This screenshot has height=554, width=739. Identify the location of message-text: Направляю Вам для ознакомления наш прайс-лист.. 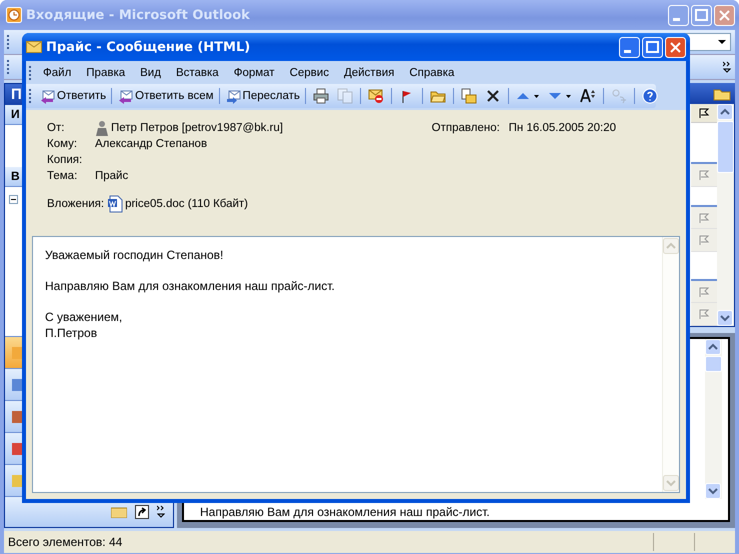
(190, 286).